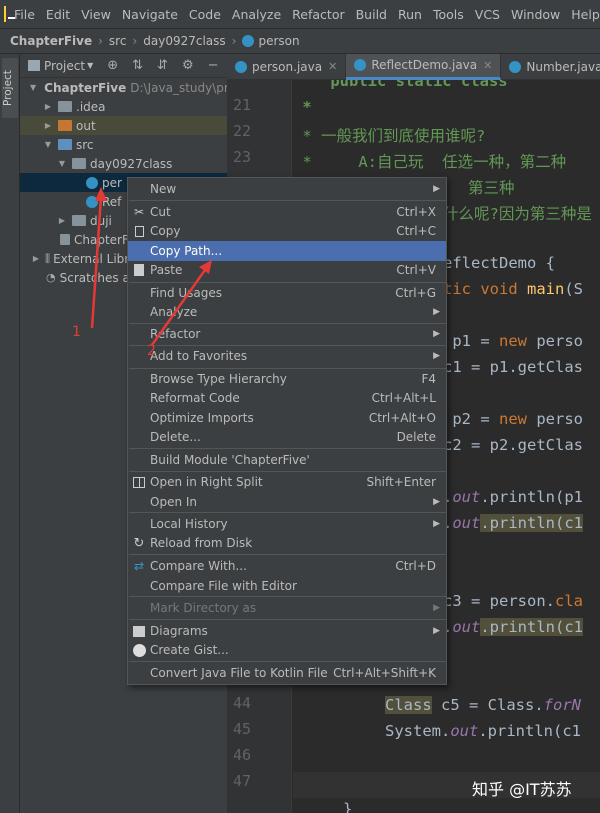  I want to click on arrowhead-2-icon, so click(205, 267).